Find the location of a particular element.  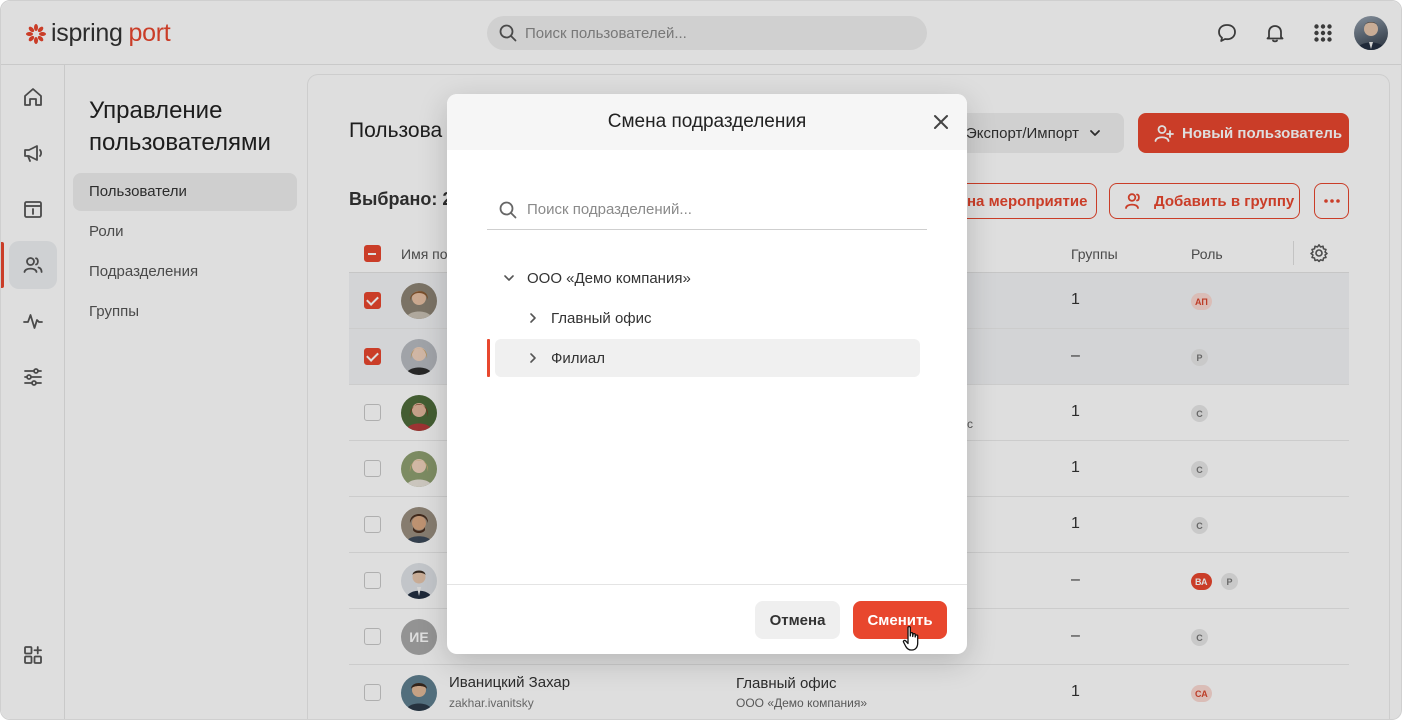

search-icon is located at coordinates (508, 209).